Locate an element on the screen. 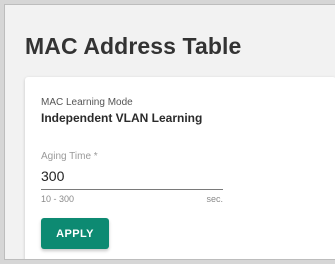  aging-time-input is located at coordinates (132, 178).